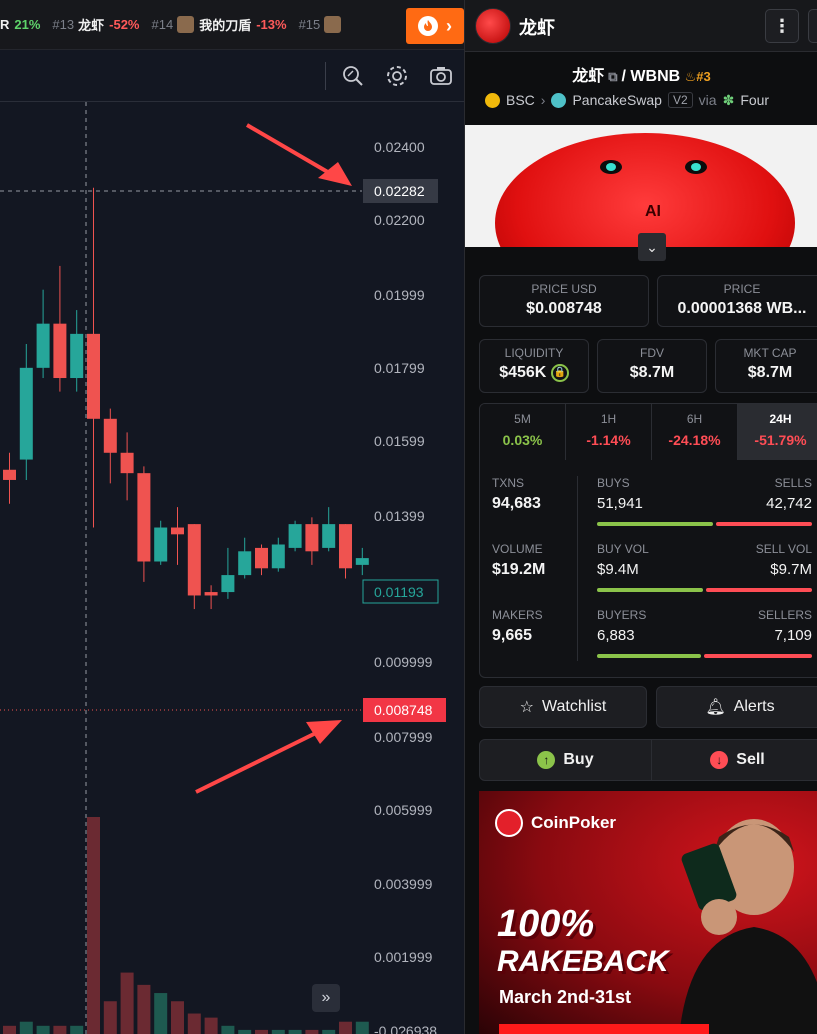 This screenshot has width=817, height=1034. Describe the element at coordinates (435, 26) in the screenshot. I see `trending-fire-button: ›` at that location.